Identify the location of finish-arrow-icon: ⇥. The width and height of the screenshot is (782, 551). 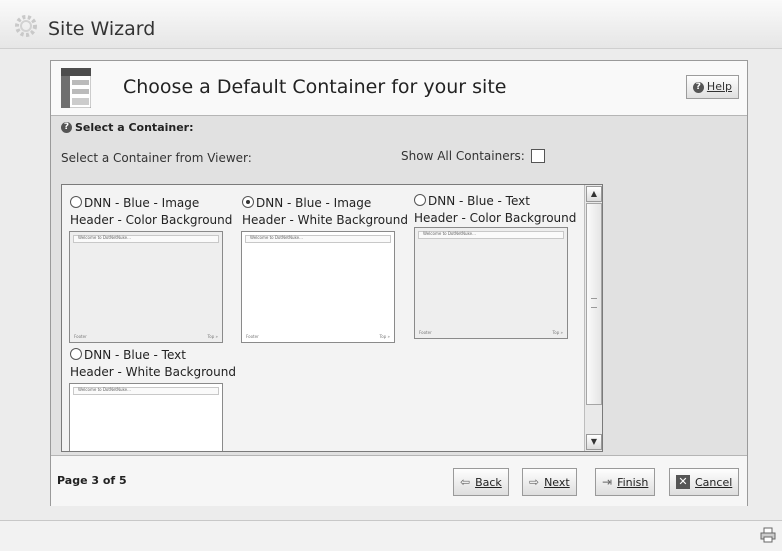
(607, 482).